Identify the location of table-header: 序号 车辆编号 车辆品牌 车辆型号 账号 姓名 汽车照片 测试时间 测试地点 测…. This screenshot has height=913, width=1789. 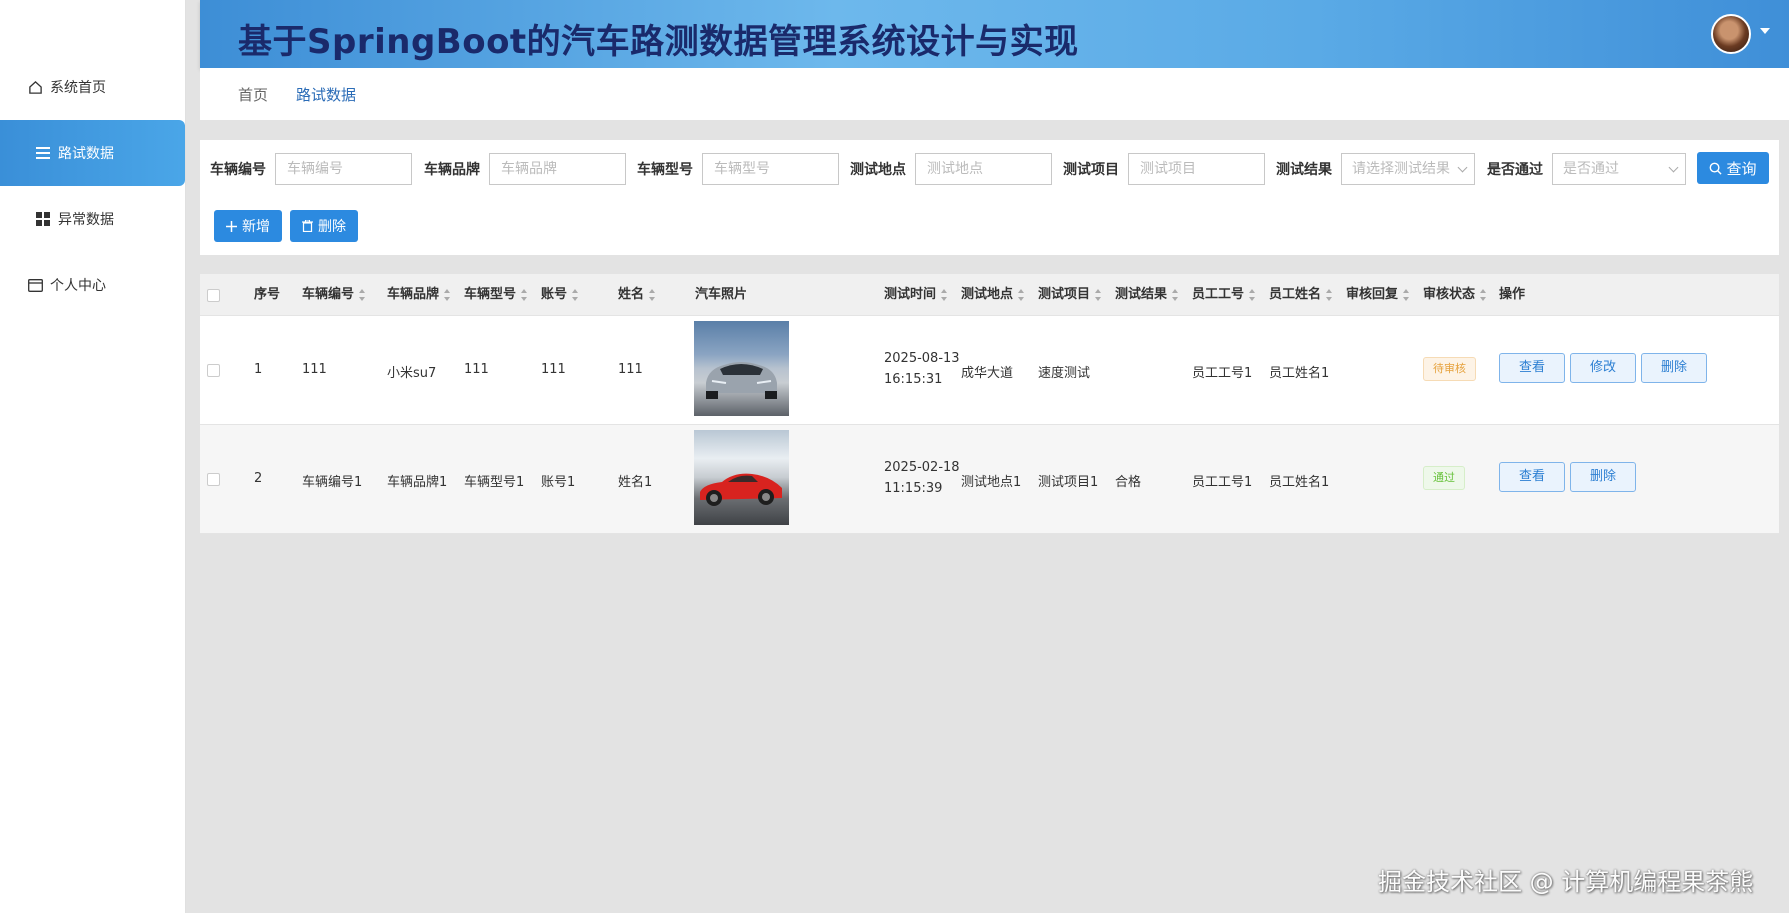
(989, 295).